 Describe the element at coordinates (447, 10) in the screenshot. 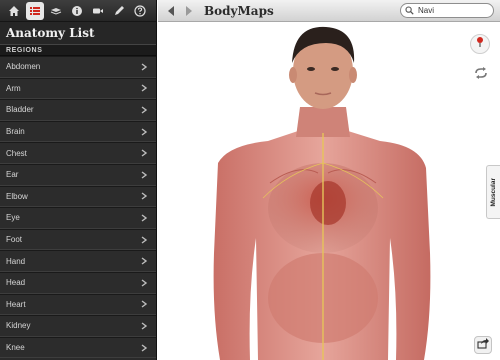

I see `search-input: Navi` at that location.